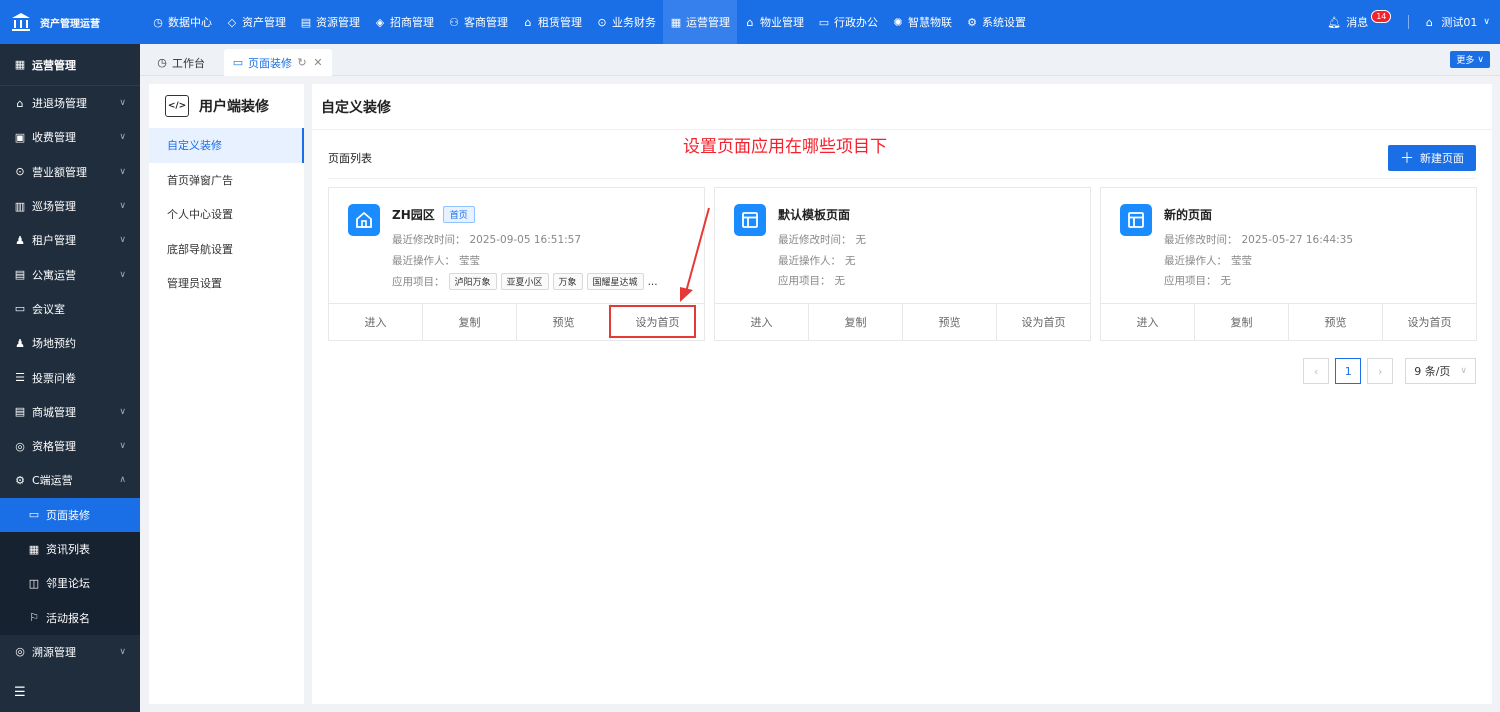  Describe the element at coordinates (21, 22) in the screenshot. I see `bank-icon` at that location.